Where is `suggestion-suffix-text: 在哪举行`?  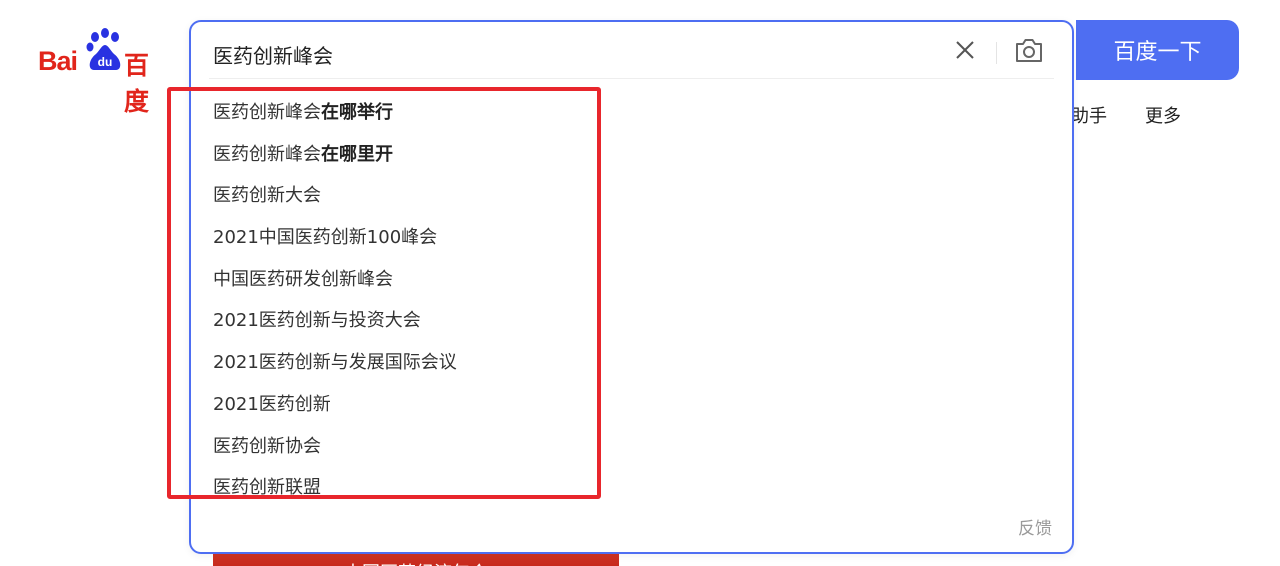 suggestion-suffix-text: 在哪举行 is located at coordinates (357, 112).